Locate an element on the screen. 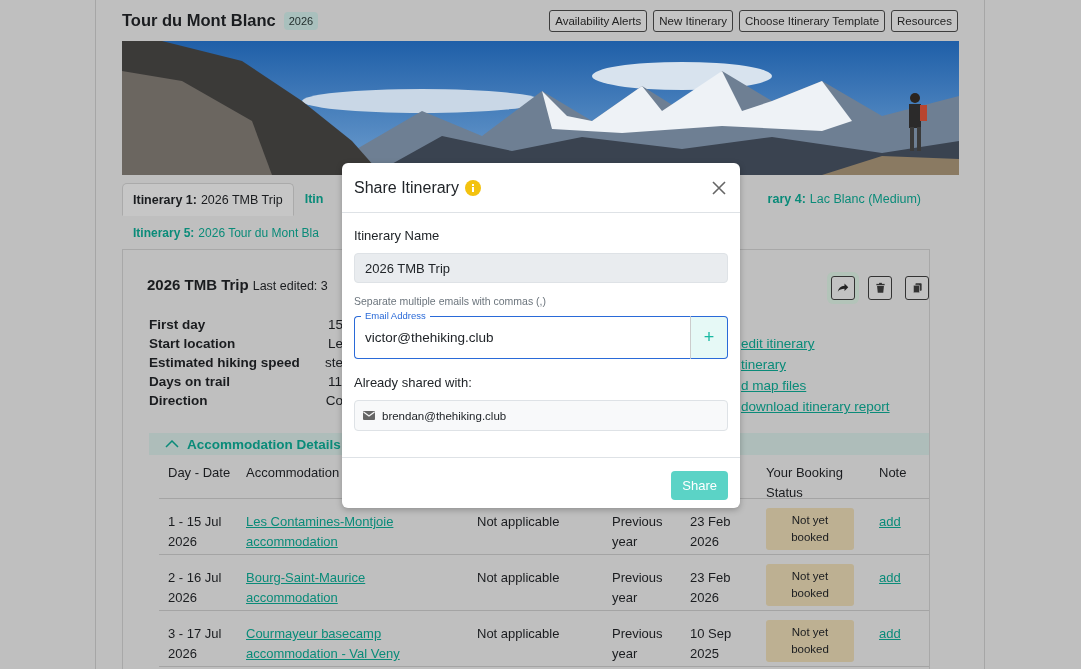  help-text: Separate multiple emails with commas (,) is located at coordinates (450, 301).